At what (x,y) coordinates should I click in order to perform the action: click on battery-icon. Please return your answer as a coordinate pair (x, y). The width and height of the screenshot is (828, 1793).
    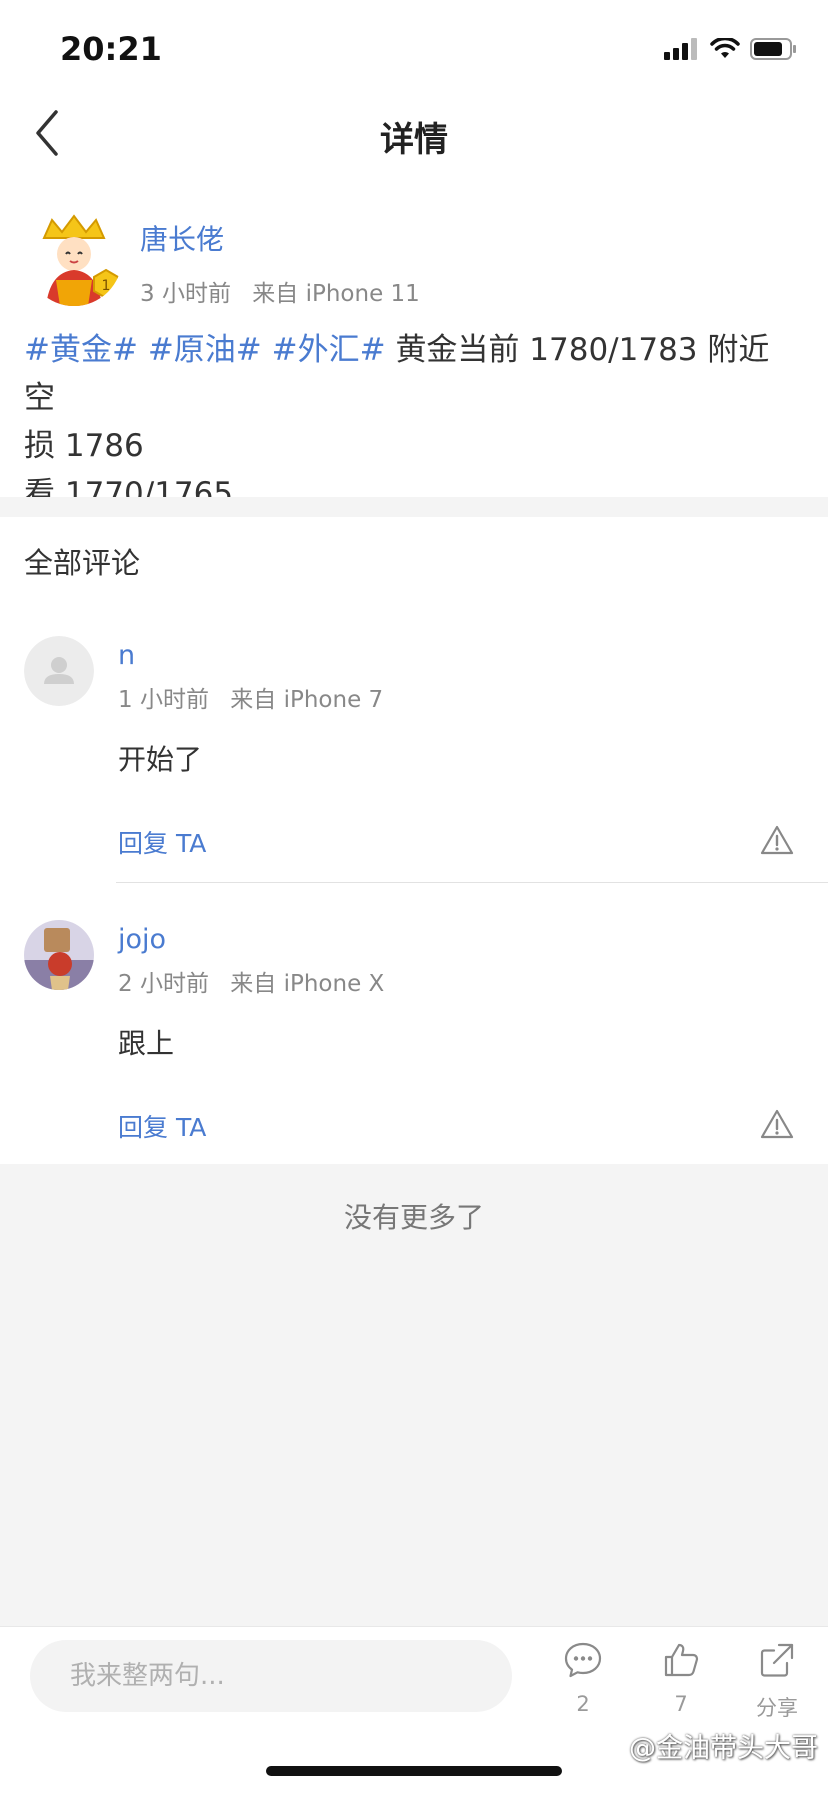
    Looking at the image, I should click on (773, 49).